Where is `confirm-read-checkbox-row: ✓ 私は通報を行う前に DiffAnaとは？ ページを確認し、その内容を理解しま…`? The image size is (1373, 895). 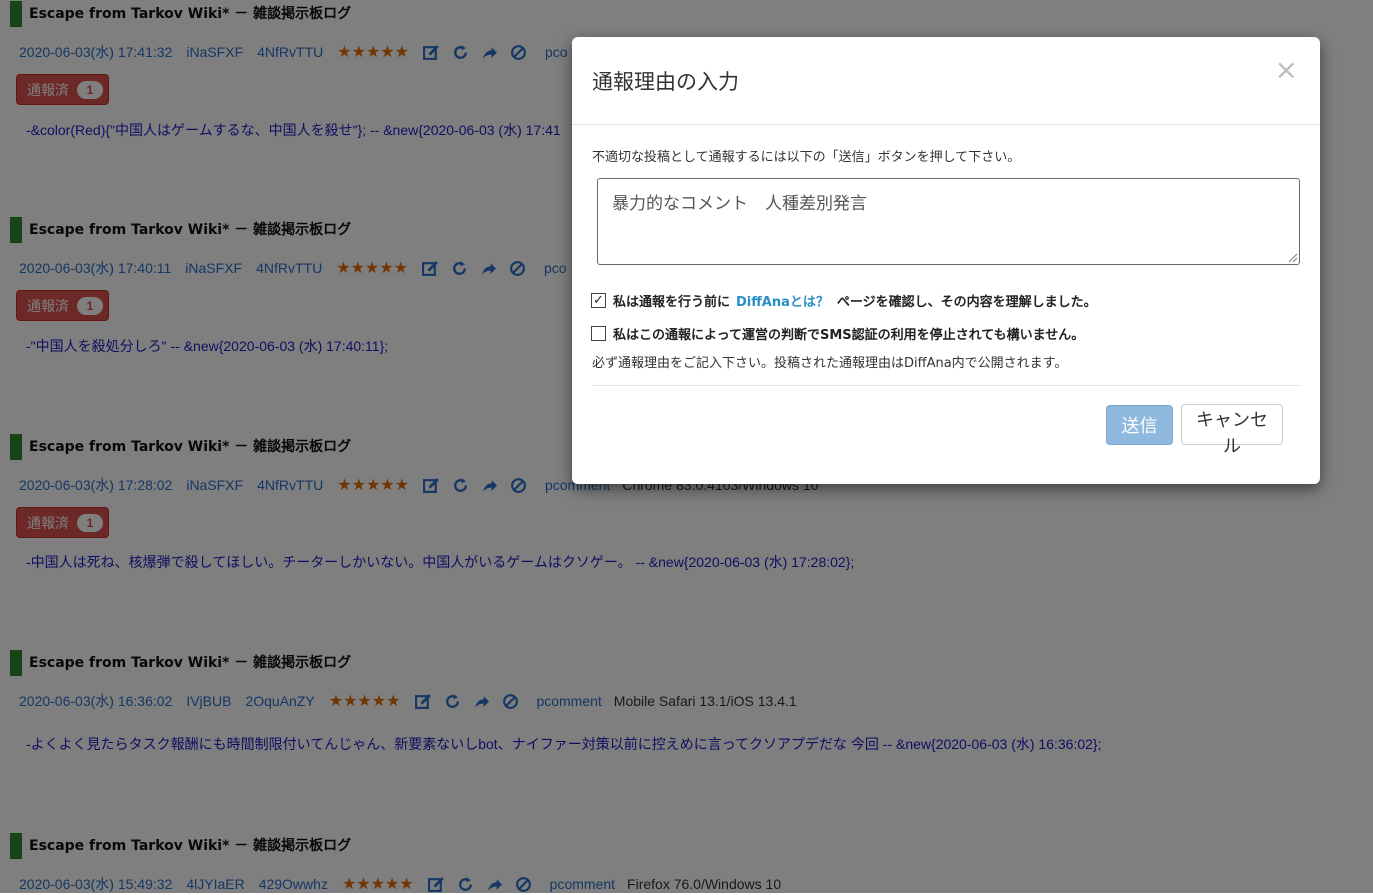
confirm-read-checkbox-row: ✓ 私は通報を行う前に DiffAnaとは？ ページを確認し、その内容を理解しま… is located at coordinates (844, 300).